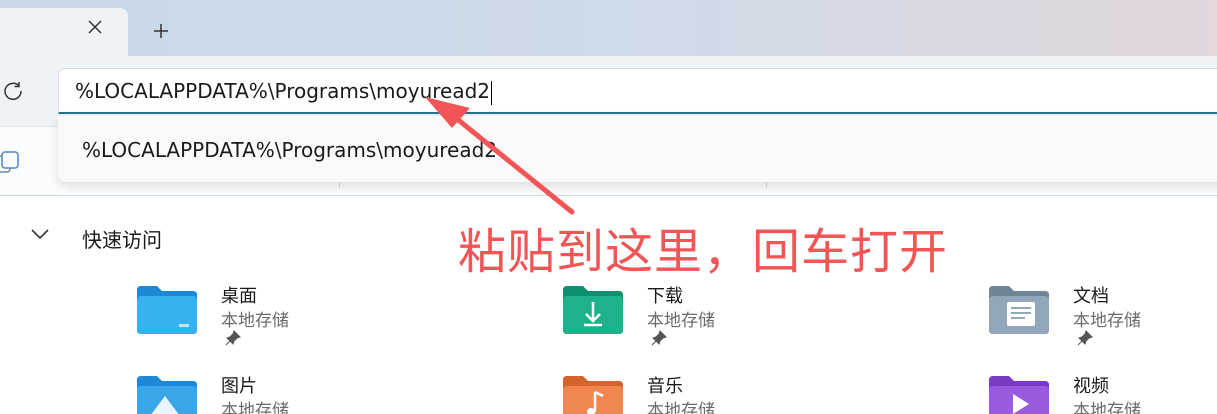  I want to click on music-folder-icon, so click(593, 394).